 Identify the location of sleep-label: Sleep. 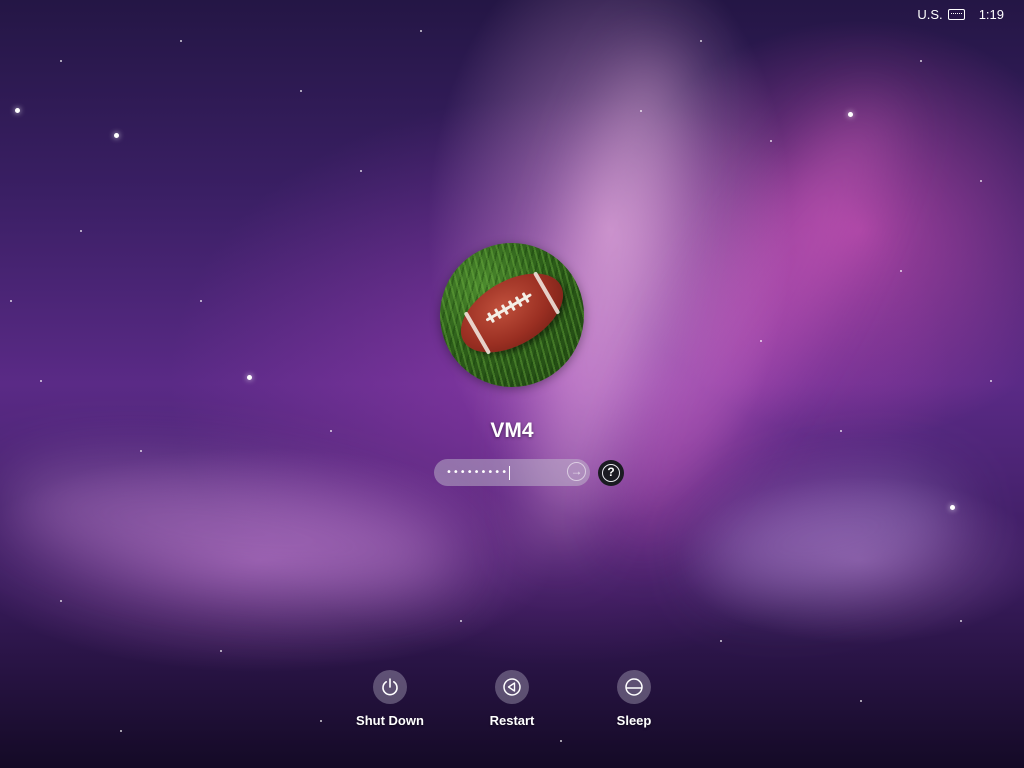
(634, 720).